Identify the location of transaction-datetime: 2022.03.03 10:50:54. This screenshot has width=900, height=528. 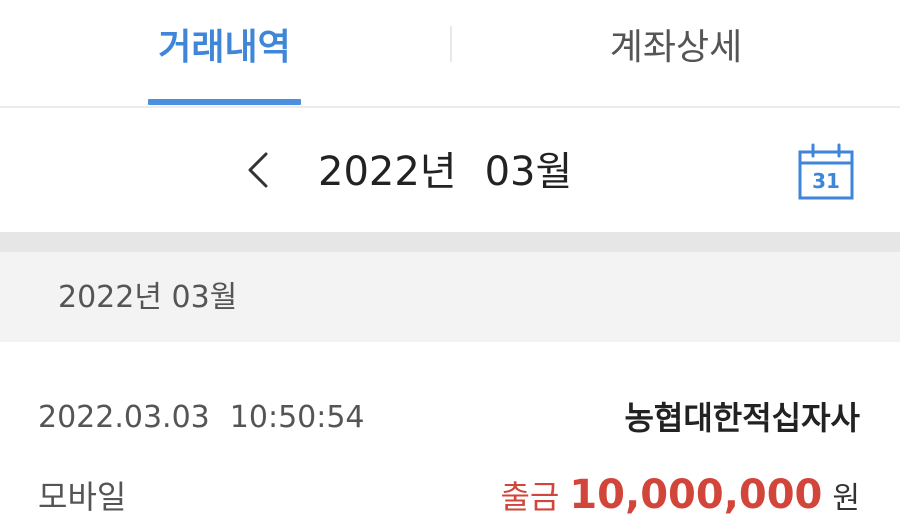
(201, 418).